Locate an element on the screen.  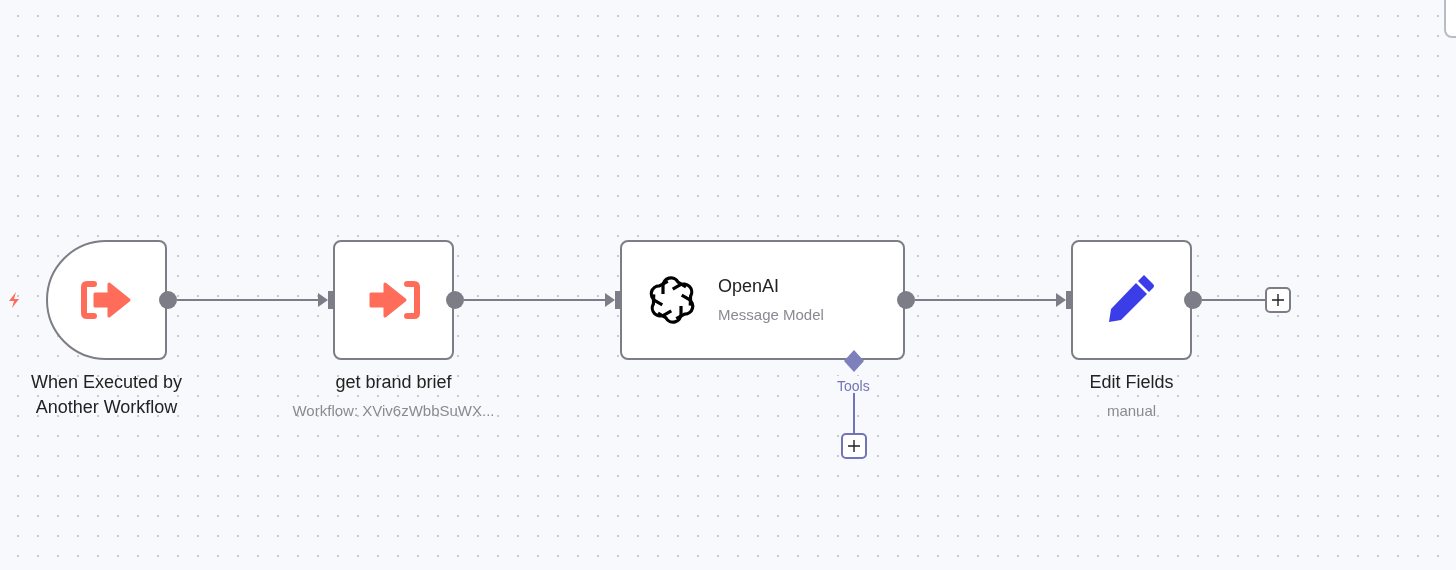
arrow-bracket-icon is located at coordinates (393, 300).